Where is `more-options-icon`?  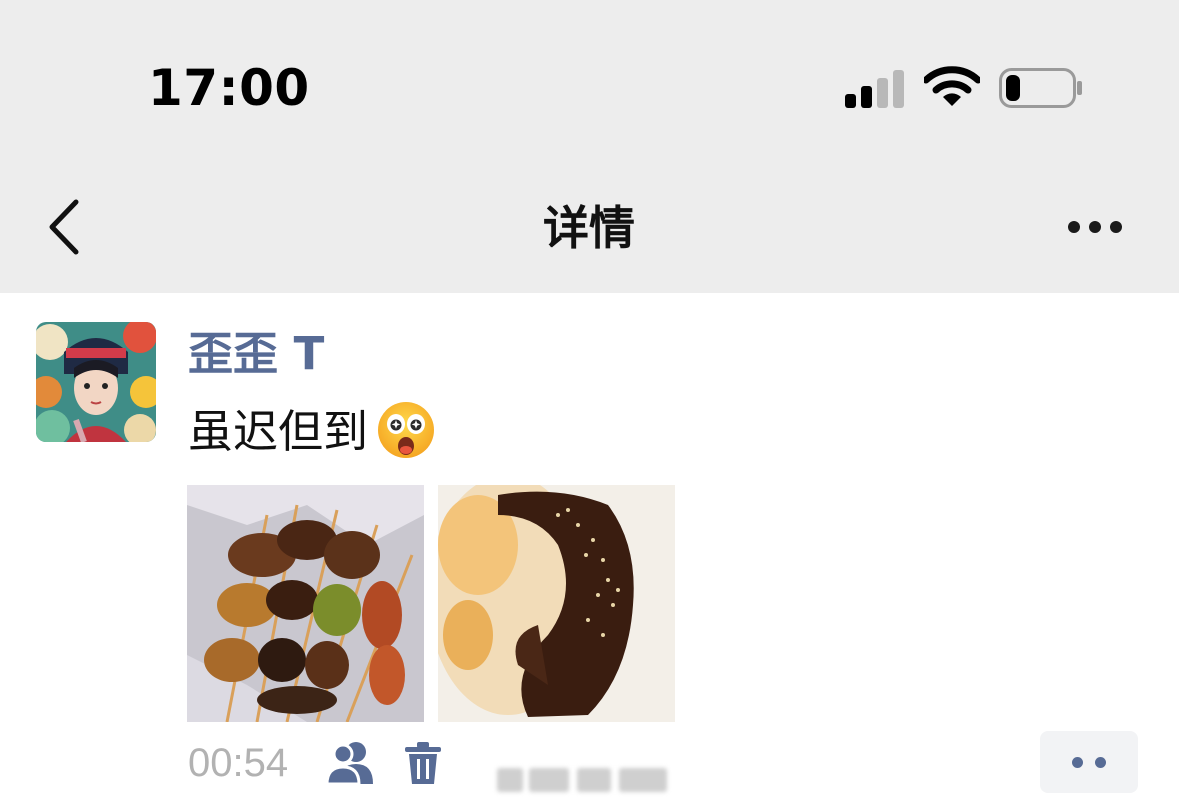 more-options-icon is located at coordinates (1095, 227).